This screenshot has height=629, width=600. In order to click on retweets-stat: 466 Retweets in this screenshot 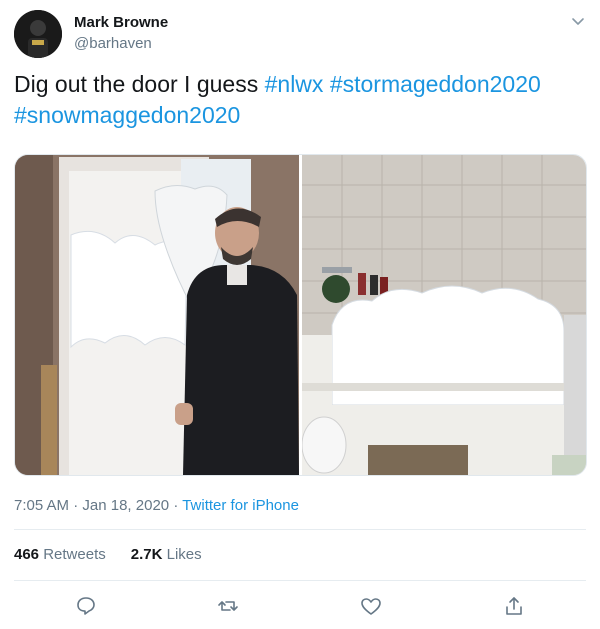, I will do `click(60, 554)`.